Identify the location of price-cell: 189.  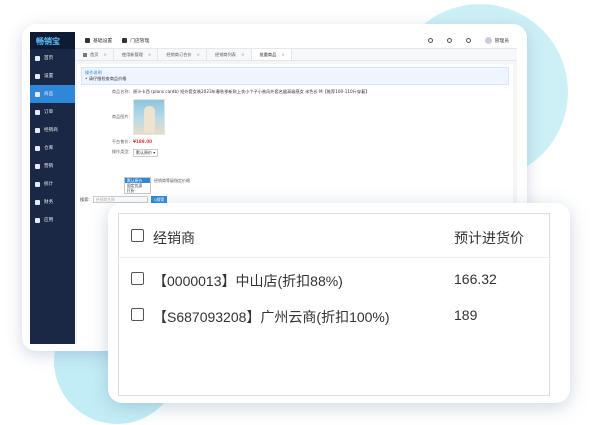
(466, 315).